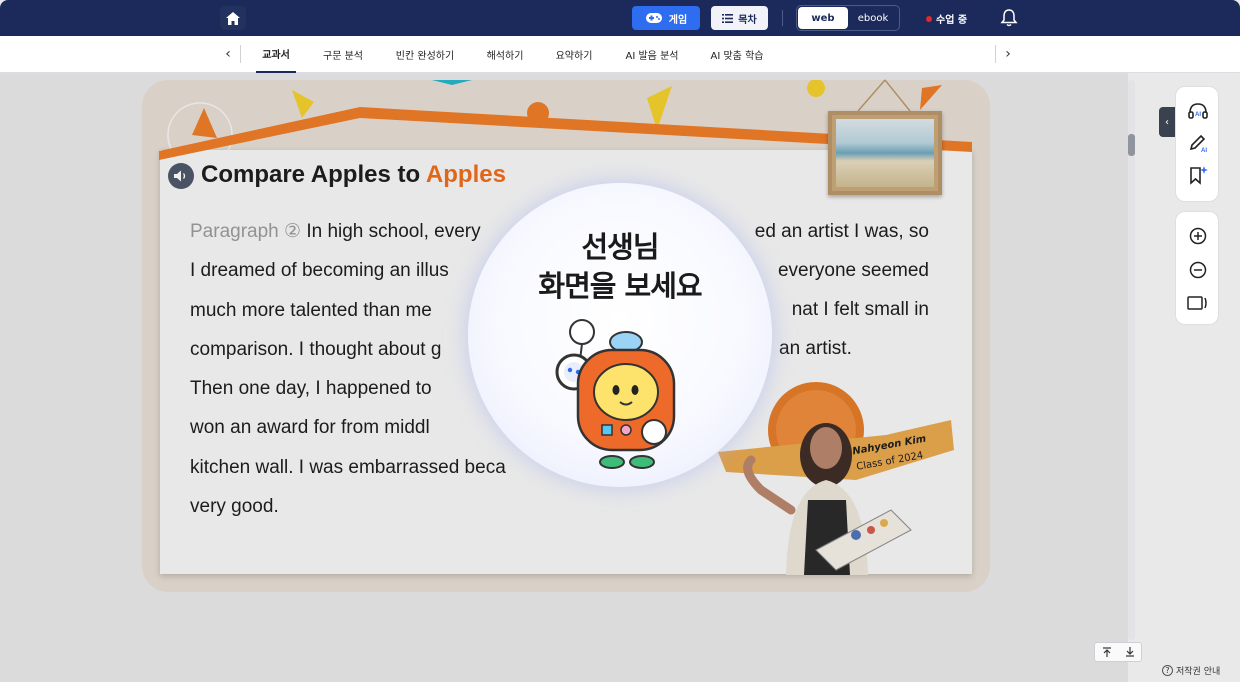  Describe the element at coordinates (1131, 360) in the screenshot. I see `vertical-scrollbar` at that location.